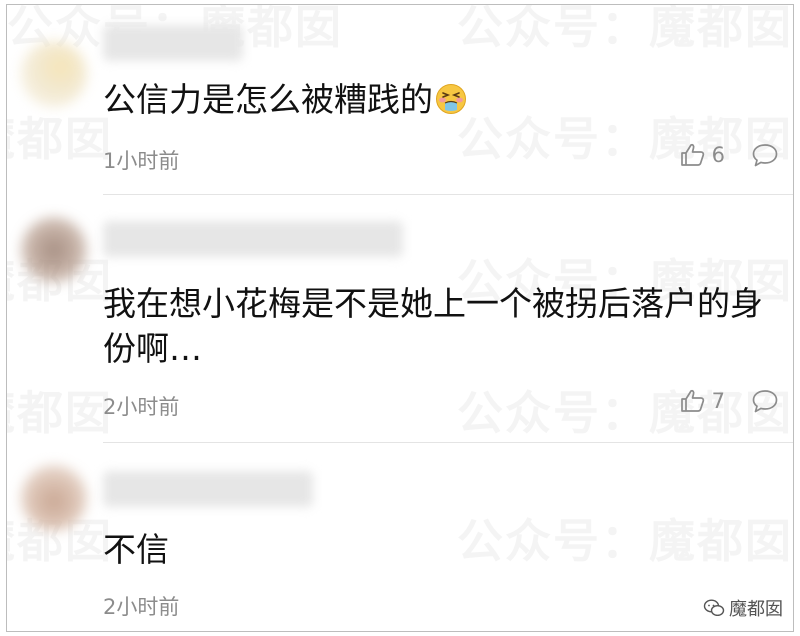 The image size is (800, 636). I want to click on like-count: 7, so click(718, 401).